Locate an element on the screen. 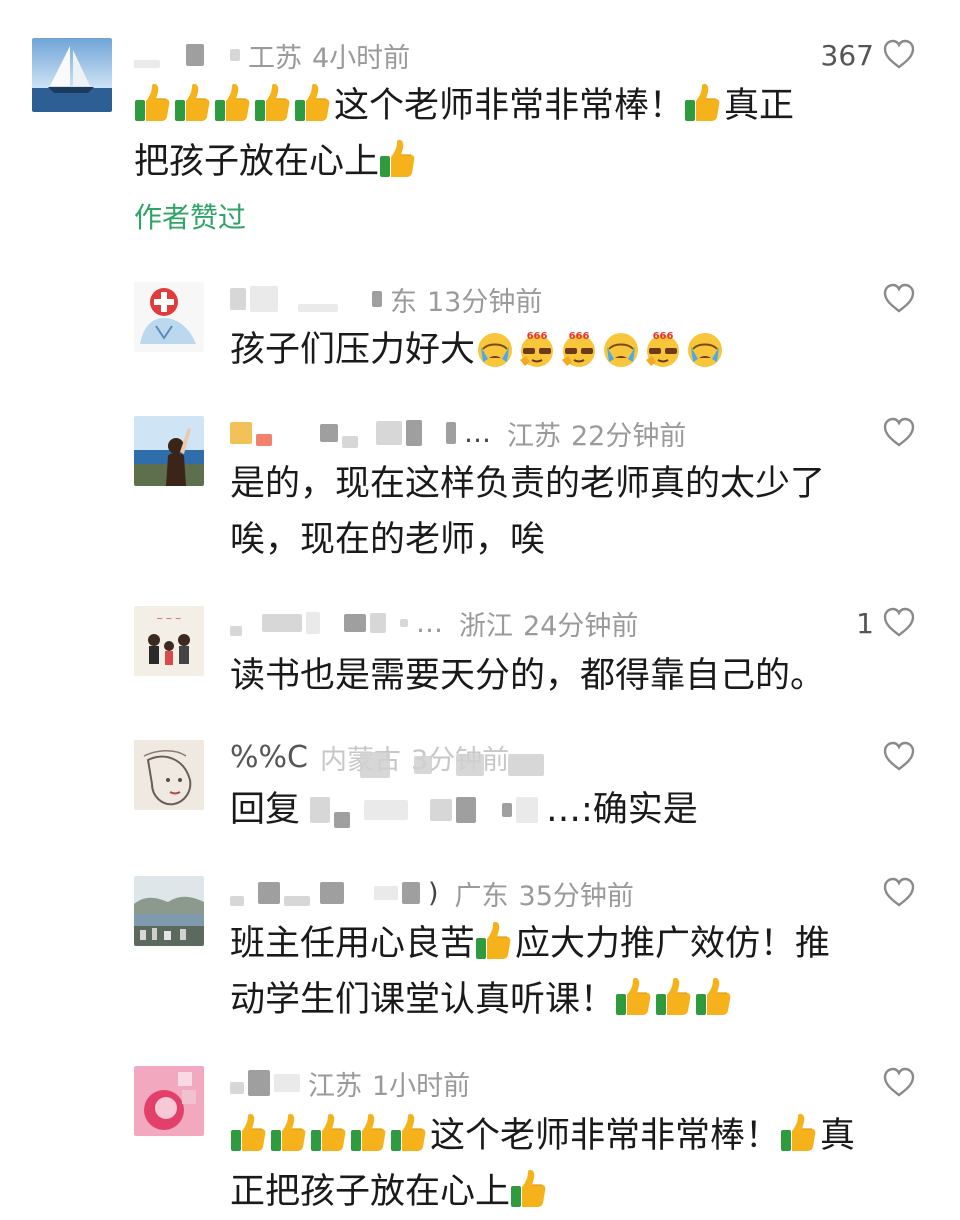  timestamp: 1小时前 is located at coordinates (421, 1086).